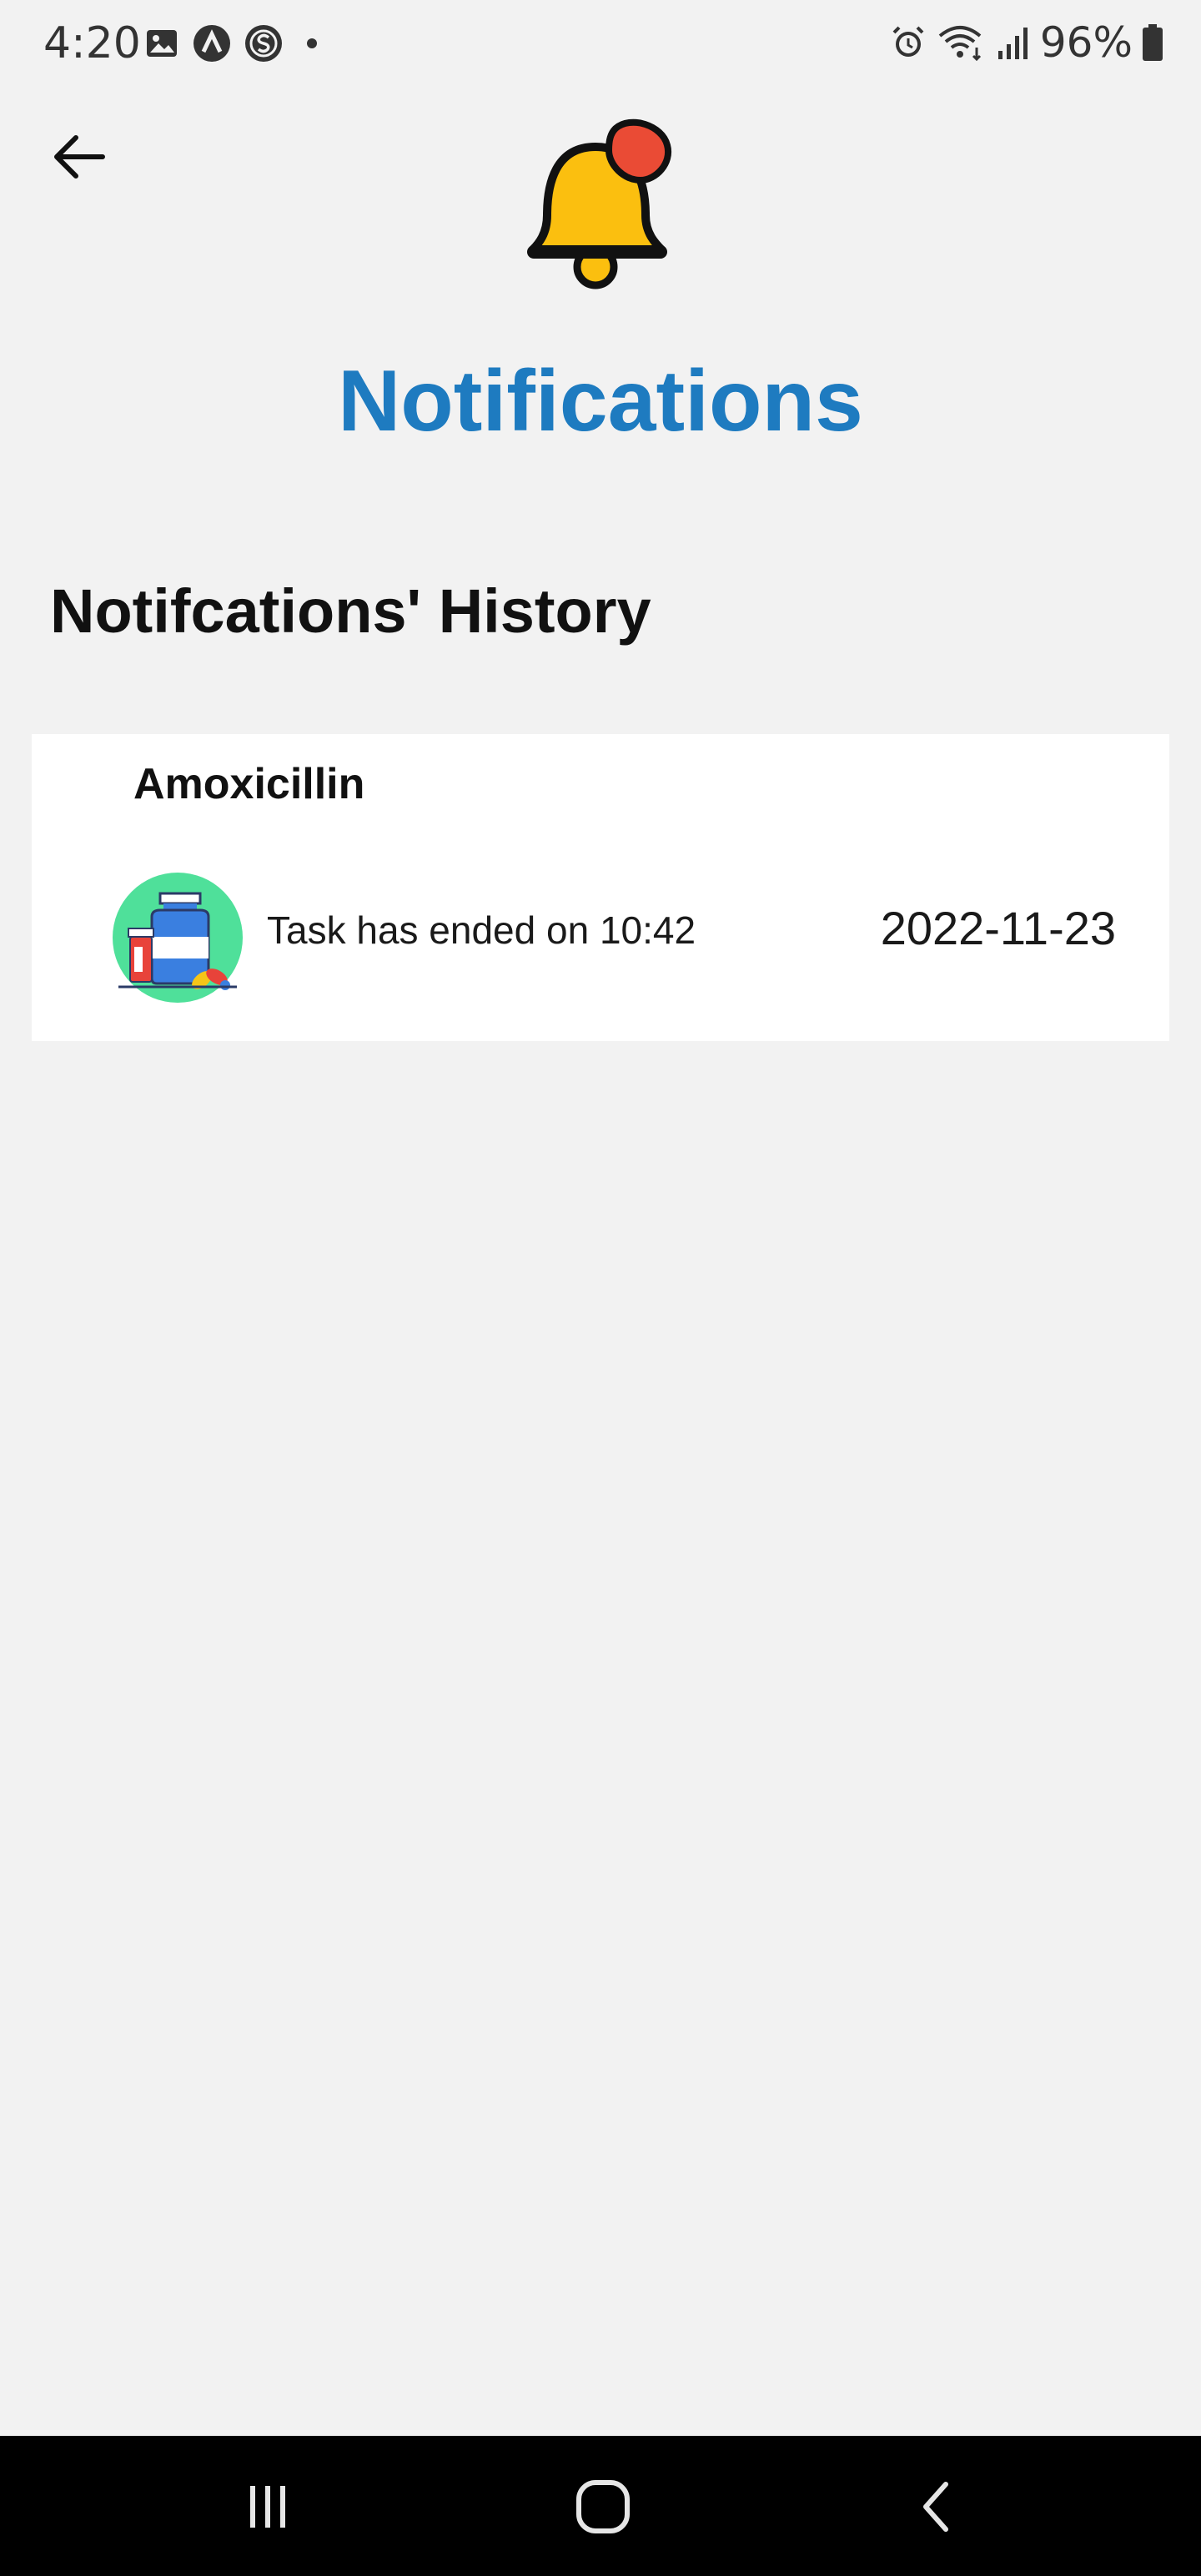  I want to click on status-left-icons, so click(236, 43).